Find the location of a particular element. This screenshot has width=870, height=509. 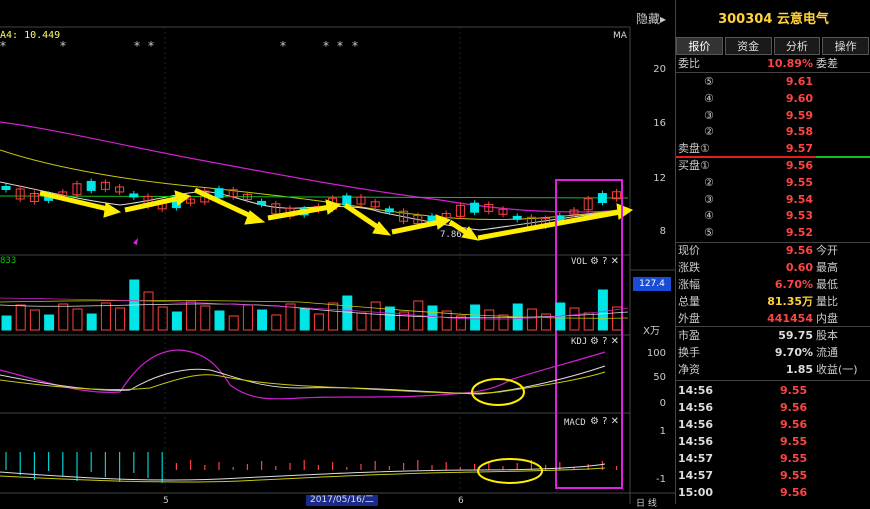

level-price: 9.58 is located at coordinates (799, 132).